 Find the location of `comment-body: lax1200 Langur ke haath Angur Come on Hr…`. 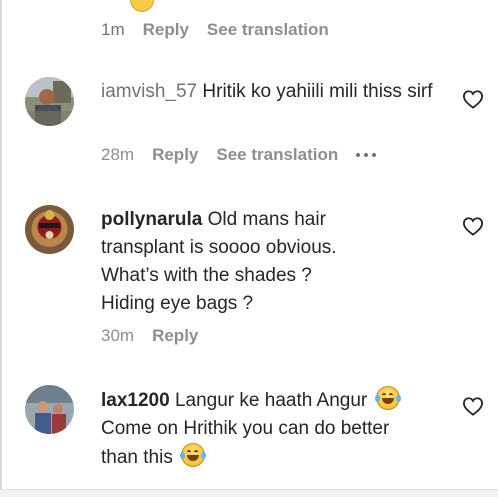

comment-body: lax1200 Langur ke haath Angur Come on Hr… is located at coordinates (271, 429).